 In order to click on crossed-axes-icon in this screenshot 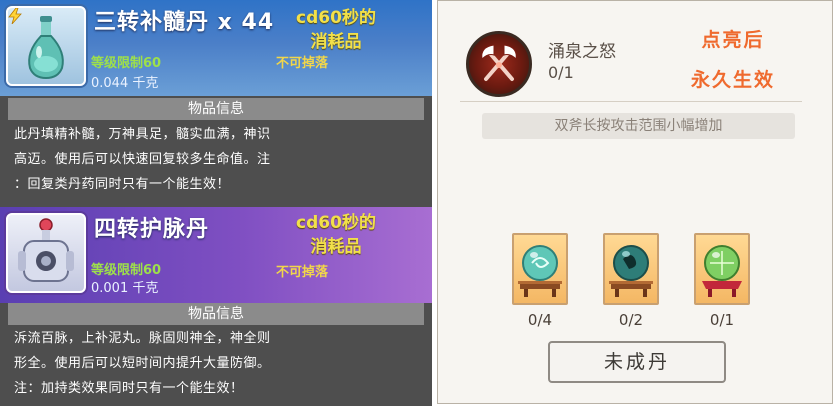, I will do `click(499, 62)`.